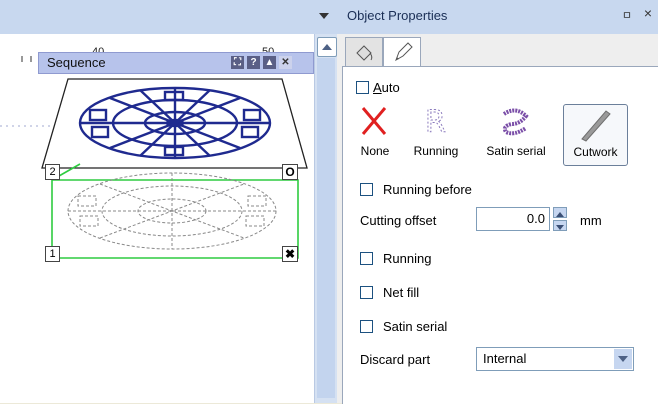 The height and width of the screenshot is (404, 658). Describe the element at coordinates (176, 63) in the screenshot. I see `sequence-toolbar: Sequence ⛶ ? ▲ ✕` at that location.